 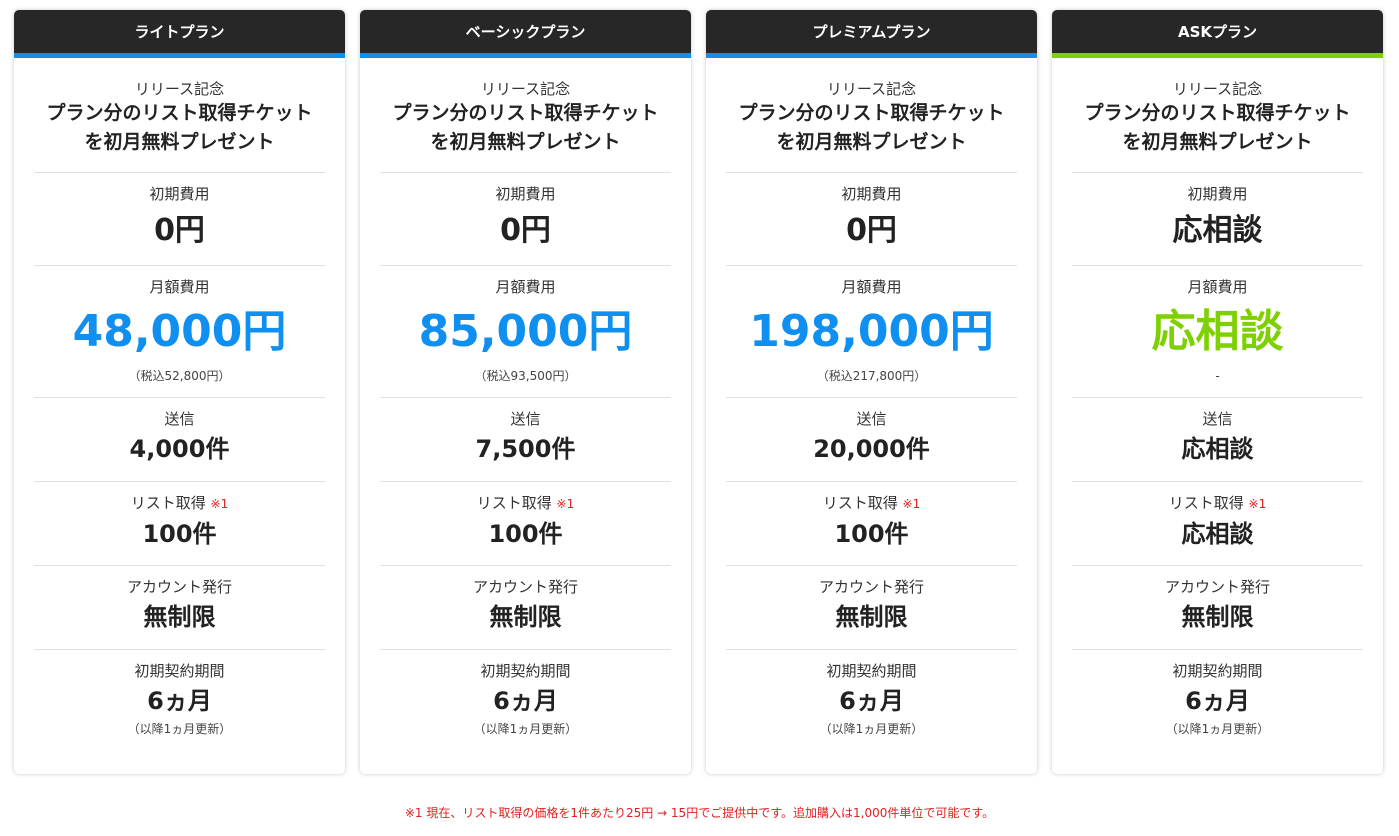 I want to click on monthly-fee-value: 85,000円, so click(x=525, y=331).